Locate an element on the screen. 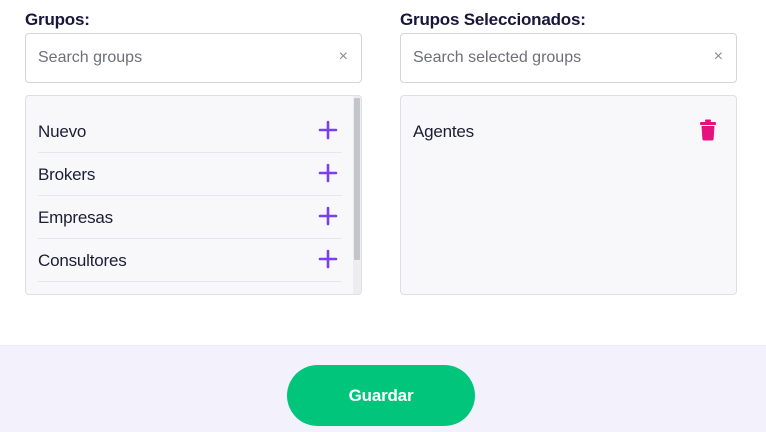 Image resolution: width=766 pixels, height=432 pixels. selected-groups-search-field: × is located at coordinates (568, 58).